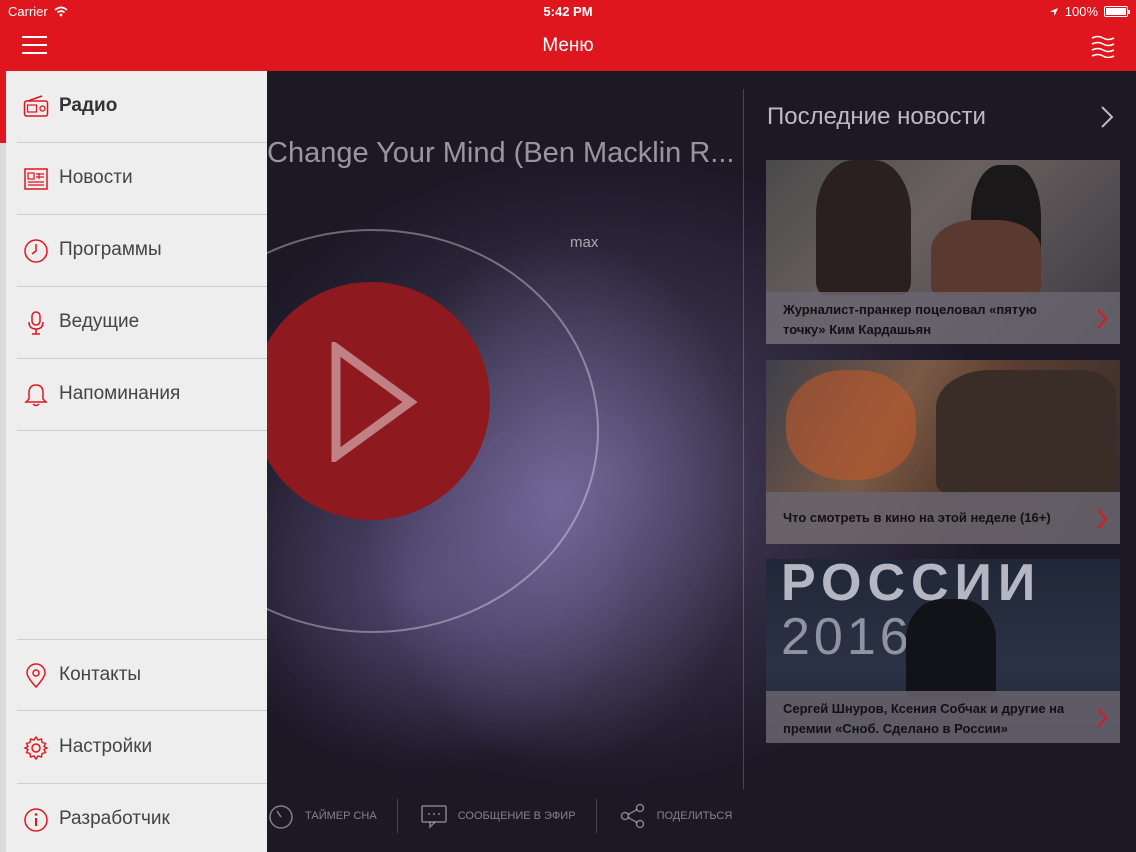 The image size is (1136, 852). I want to click on message-icon, so click(433, 817).